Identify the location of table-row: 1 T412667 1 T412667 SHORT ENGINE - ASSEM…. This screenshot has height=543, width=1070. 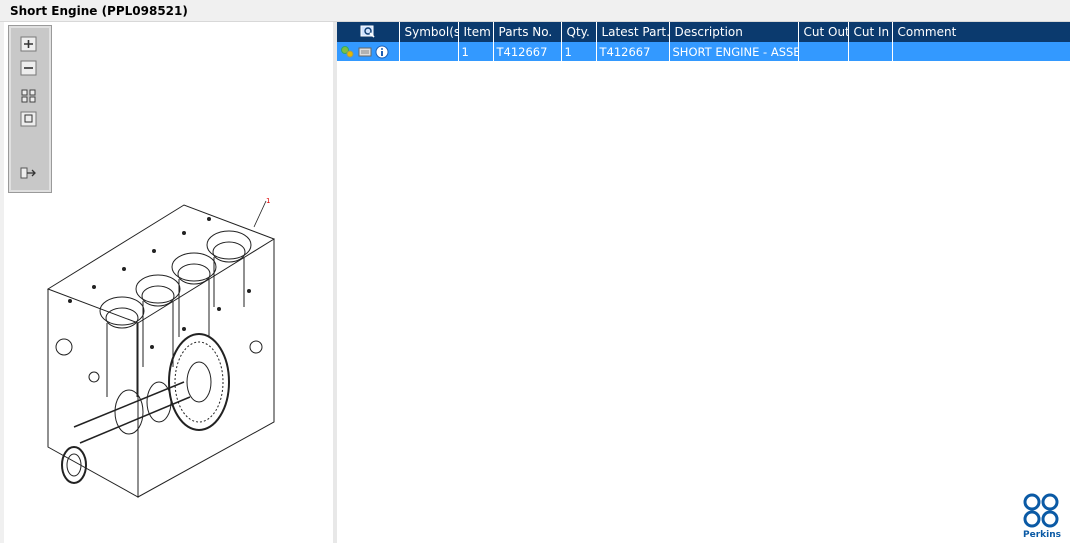
(703, 51).